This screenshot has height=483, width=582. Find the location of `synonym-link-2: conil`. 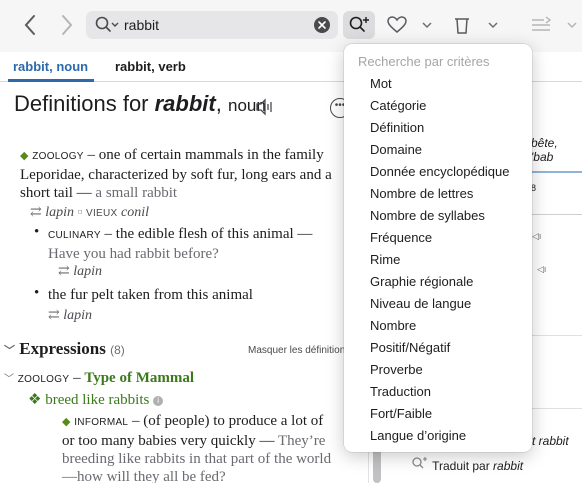

synonym-link-2: conil is located at coordinates (135, 212).